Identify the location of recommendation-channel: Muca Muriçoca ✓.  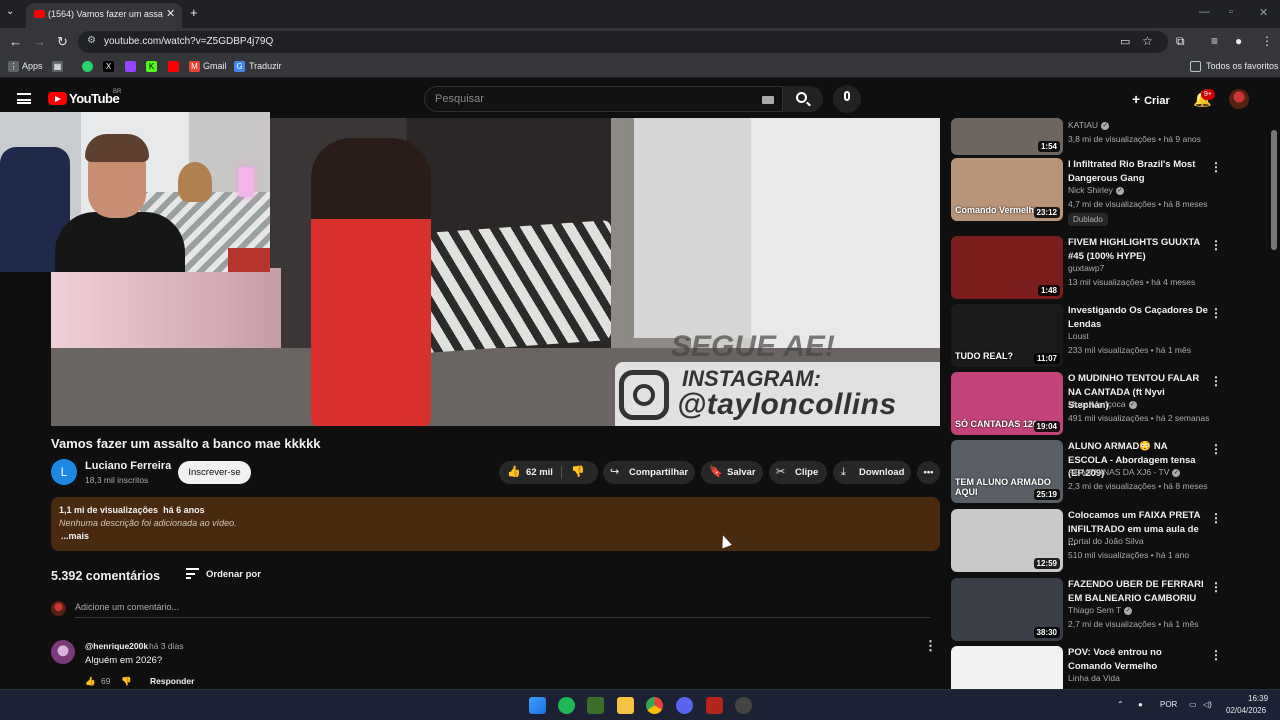
(1102, 404).